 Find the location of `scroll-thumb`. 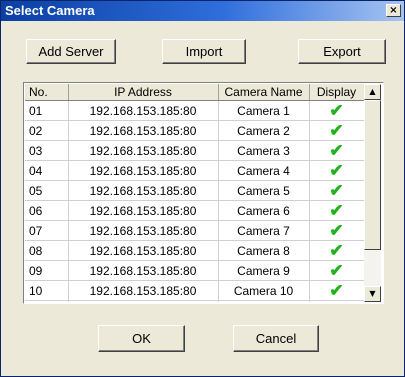

scroll-thumb is located at coordinates (372, 175).